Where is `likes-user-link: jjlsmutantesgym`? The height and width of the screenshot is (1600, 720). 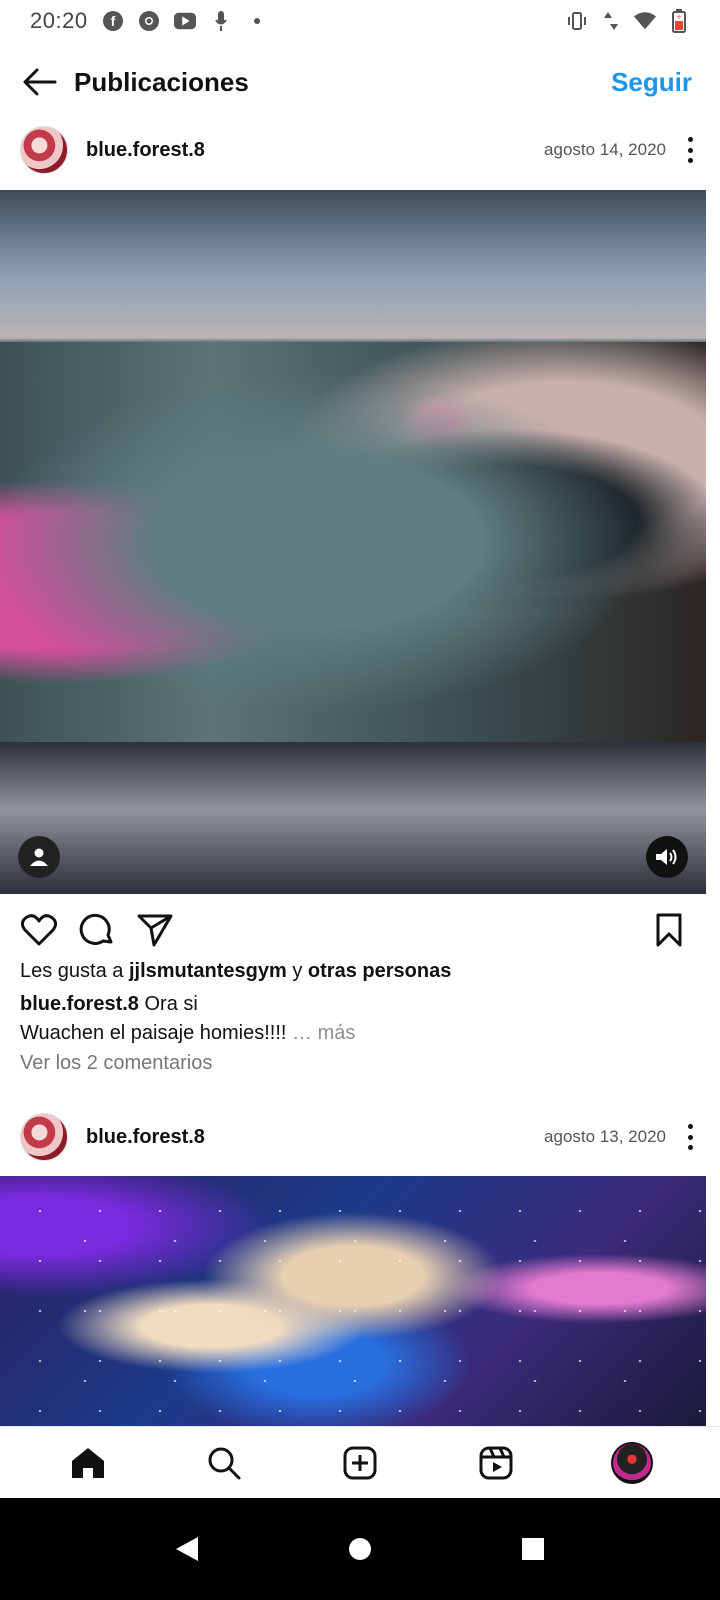 likes-user-link: jjlsmutantesgym is located at coordinates (208, 971).